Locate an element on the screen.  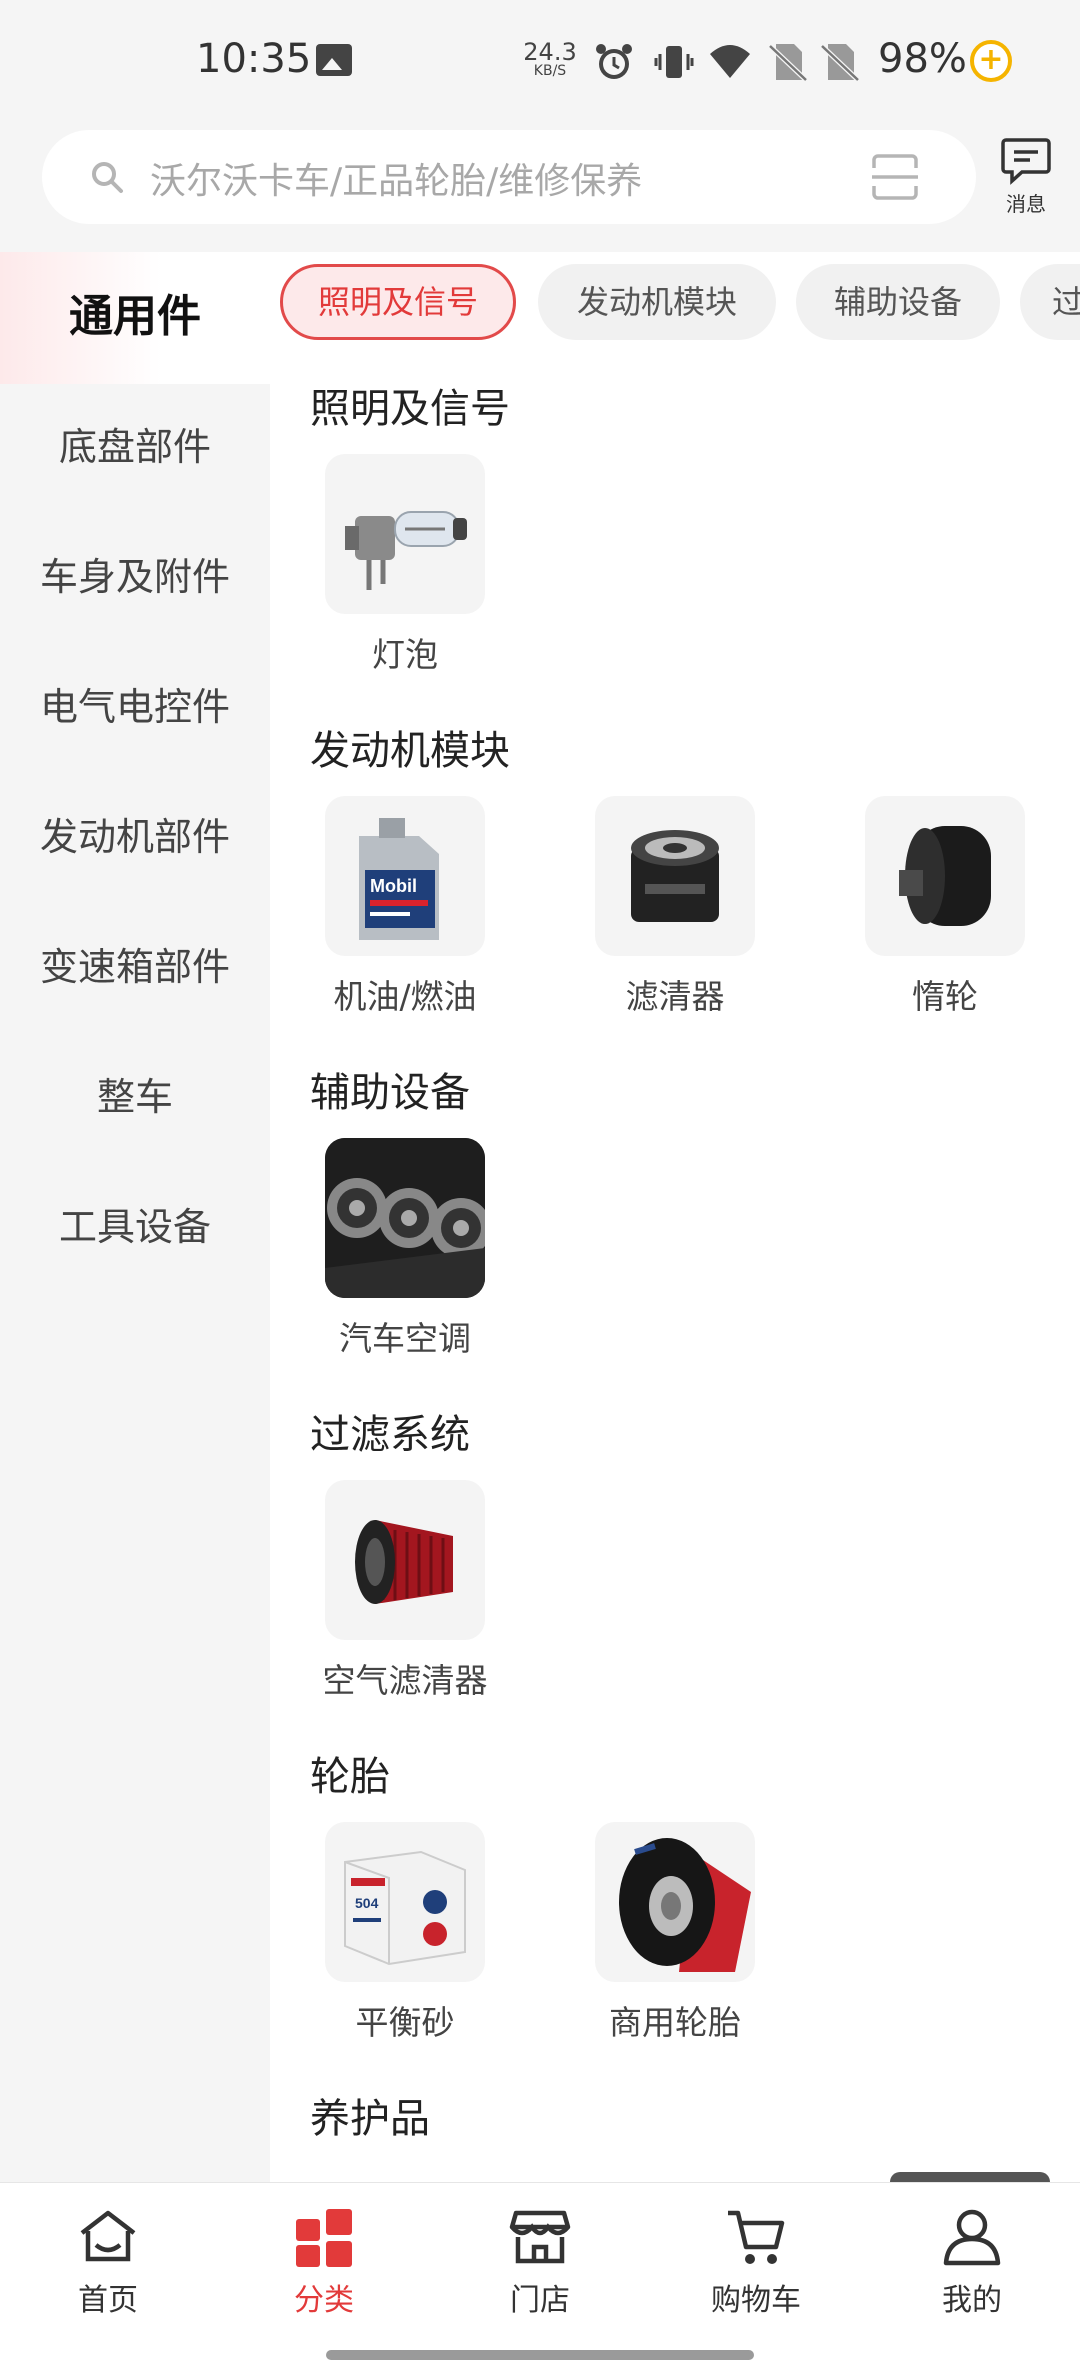
nav-label: 购物车 is located at coordinates (756, 2300).